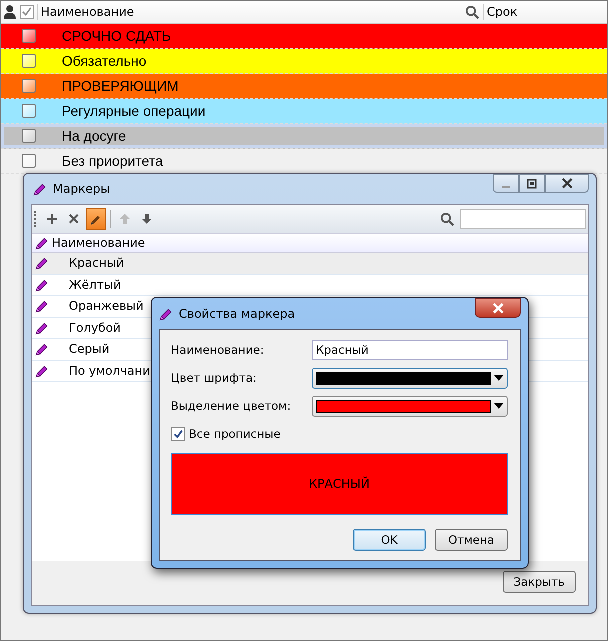 The width and height of the screenshot is (608, 641). Describe the element at coordinates (134, 111) in the screenshot. I see `task-name: Регулярные операции` at that location.